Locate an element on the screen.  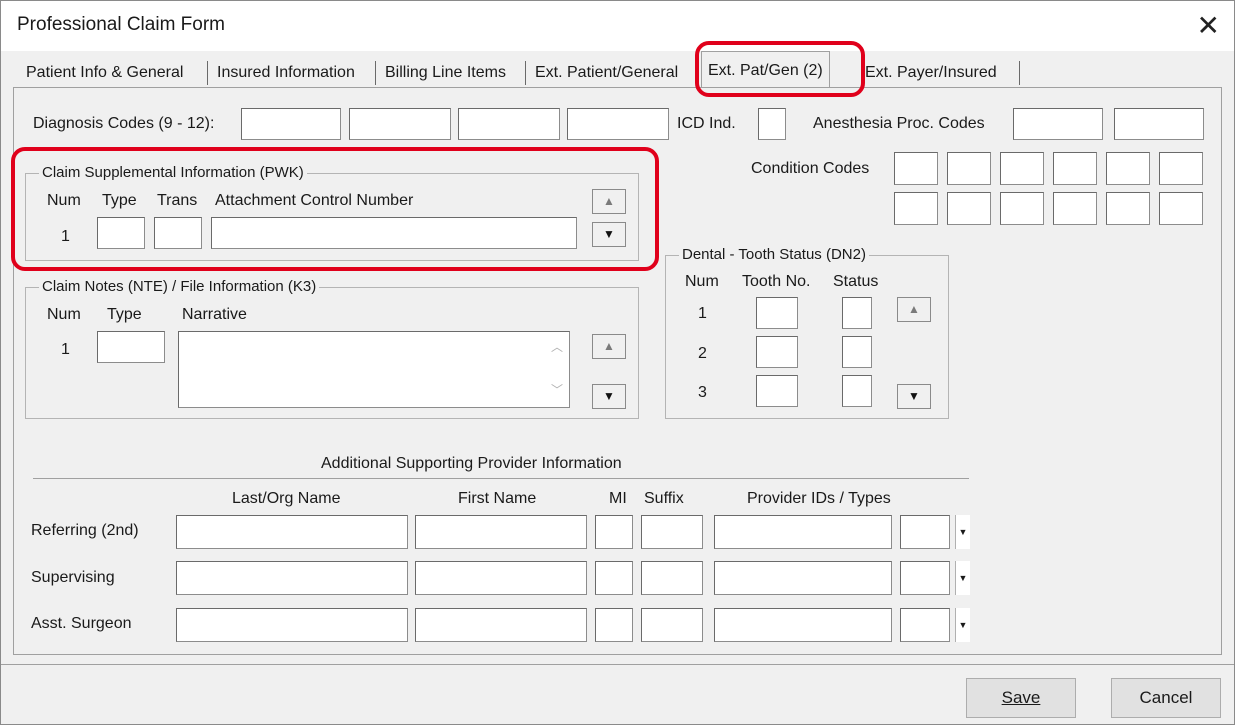
tab-ext-pat-gen-2: Ext. Pat/Gen (2) is located at coordinates (765, 70).